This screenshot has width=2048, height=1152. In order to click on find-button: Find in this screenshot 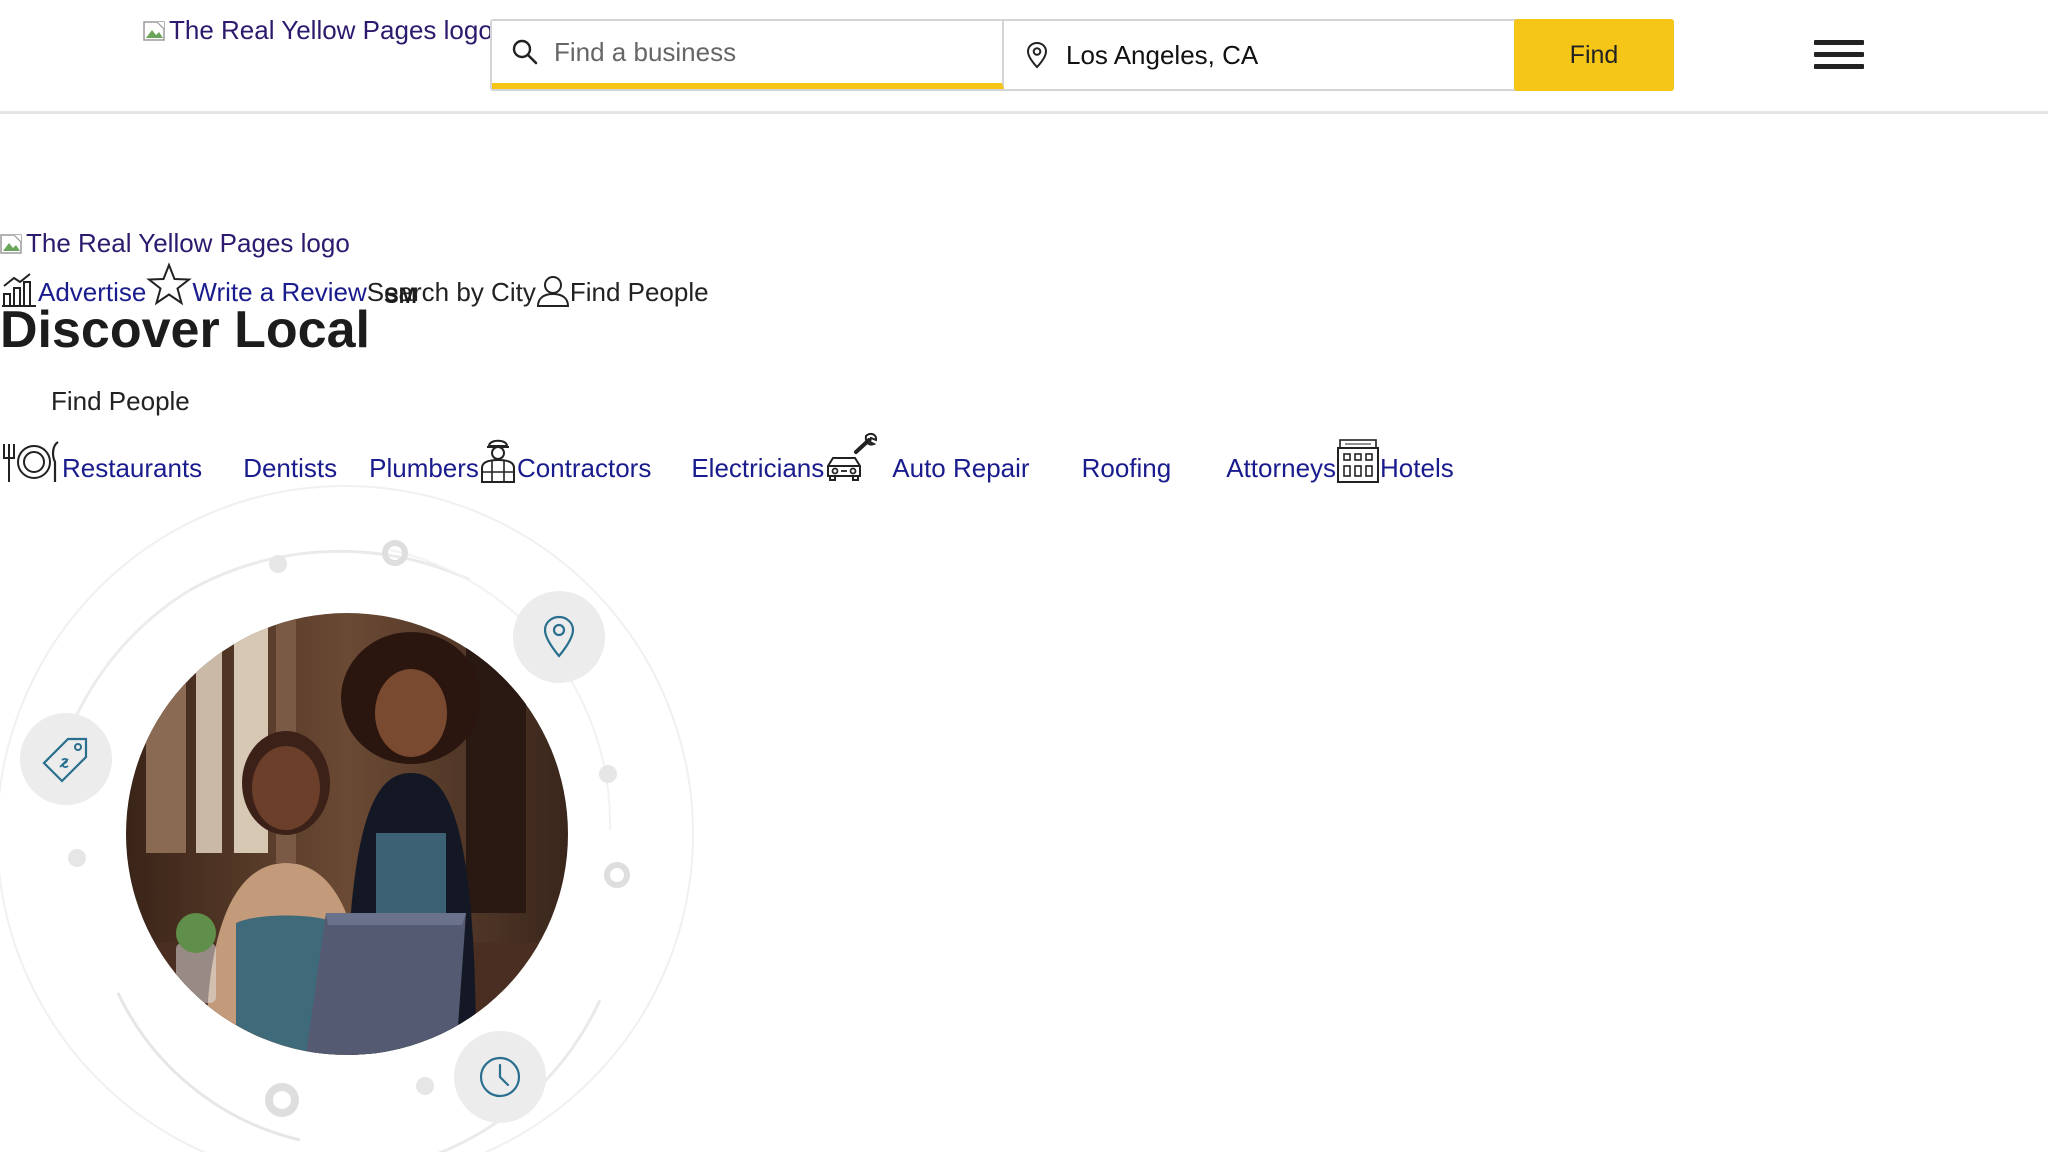, I will do `click(1594, 55)`.